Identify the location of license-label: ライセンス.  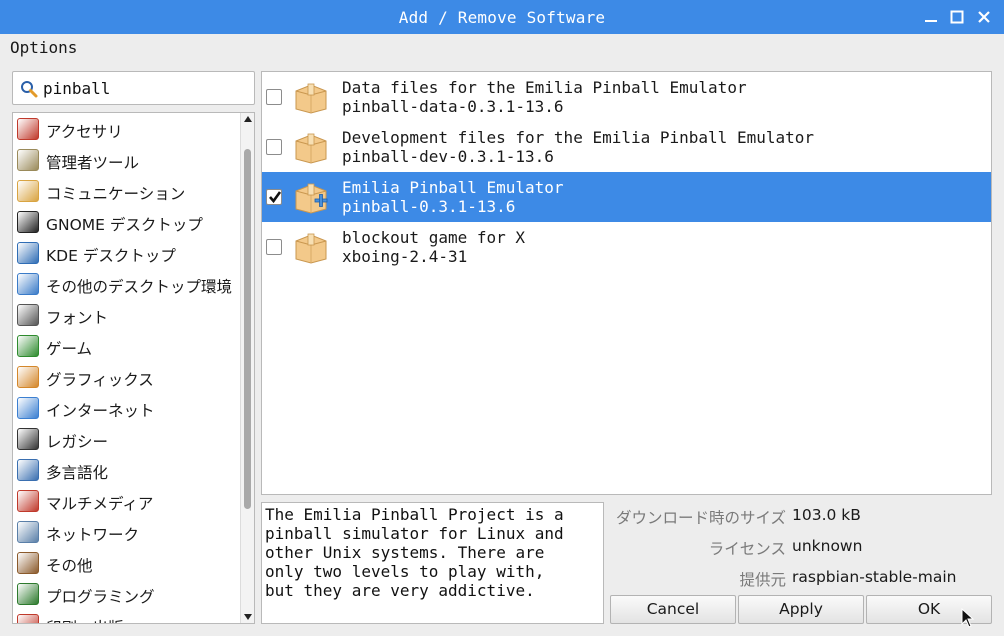
(747, 549).